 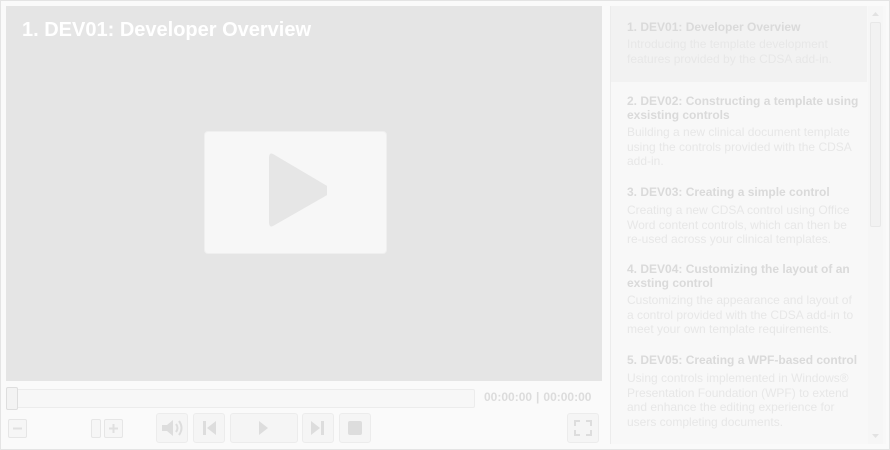 I want to click on seek-bar, so click(x=240, y=398).